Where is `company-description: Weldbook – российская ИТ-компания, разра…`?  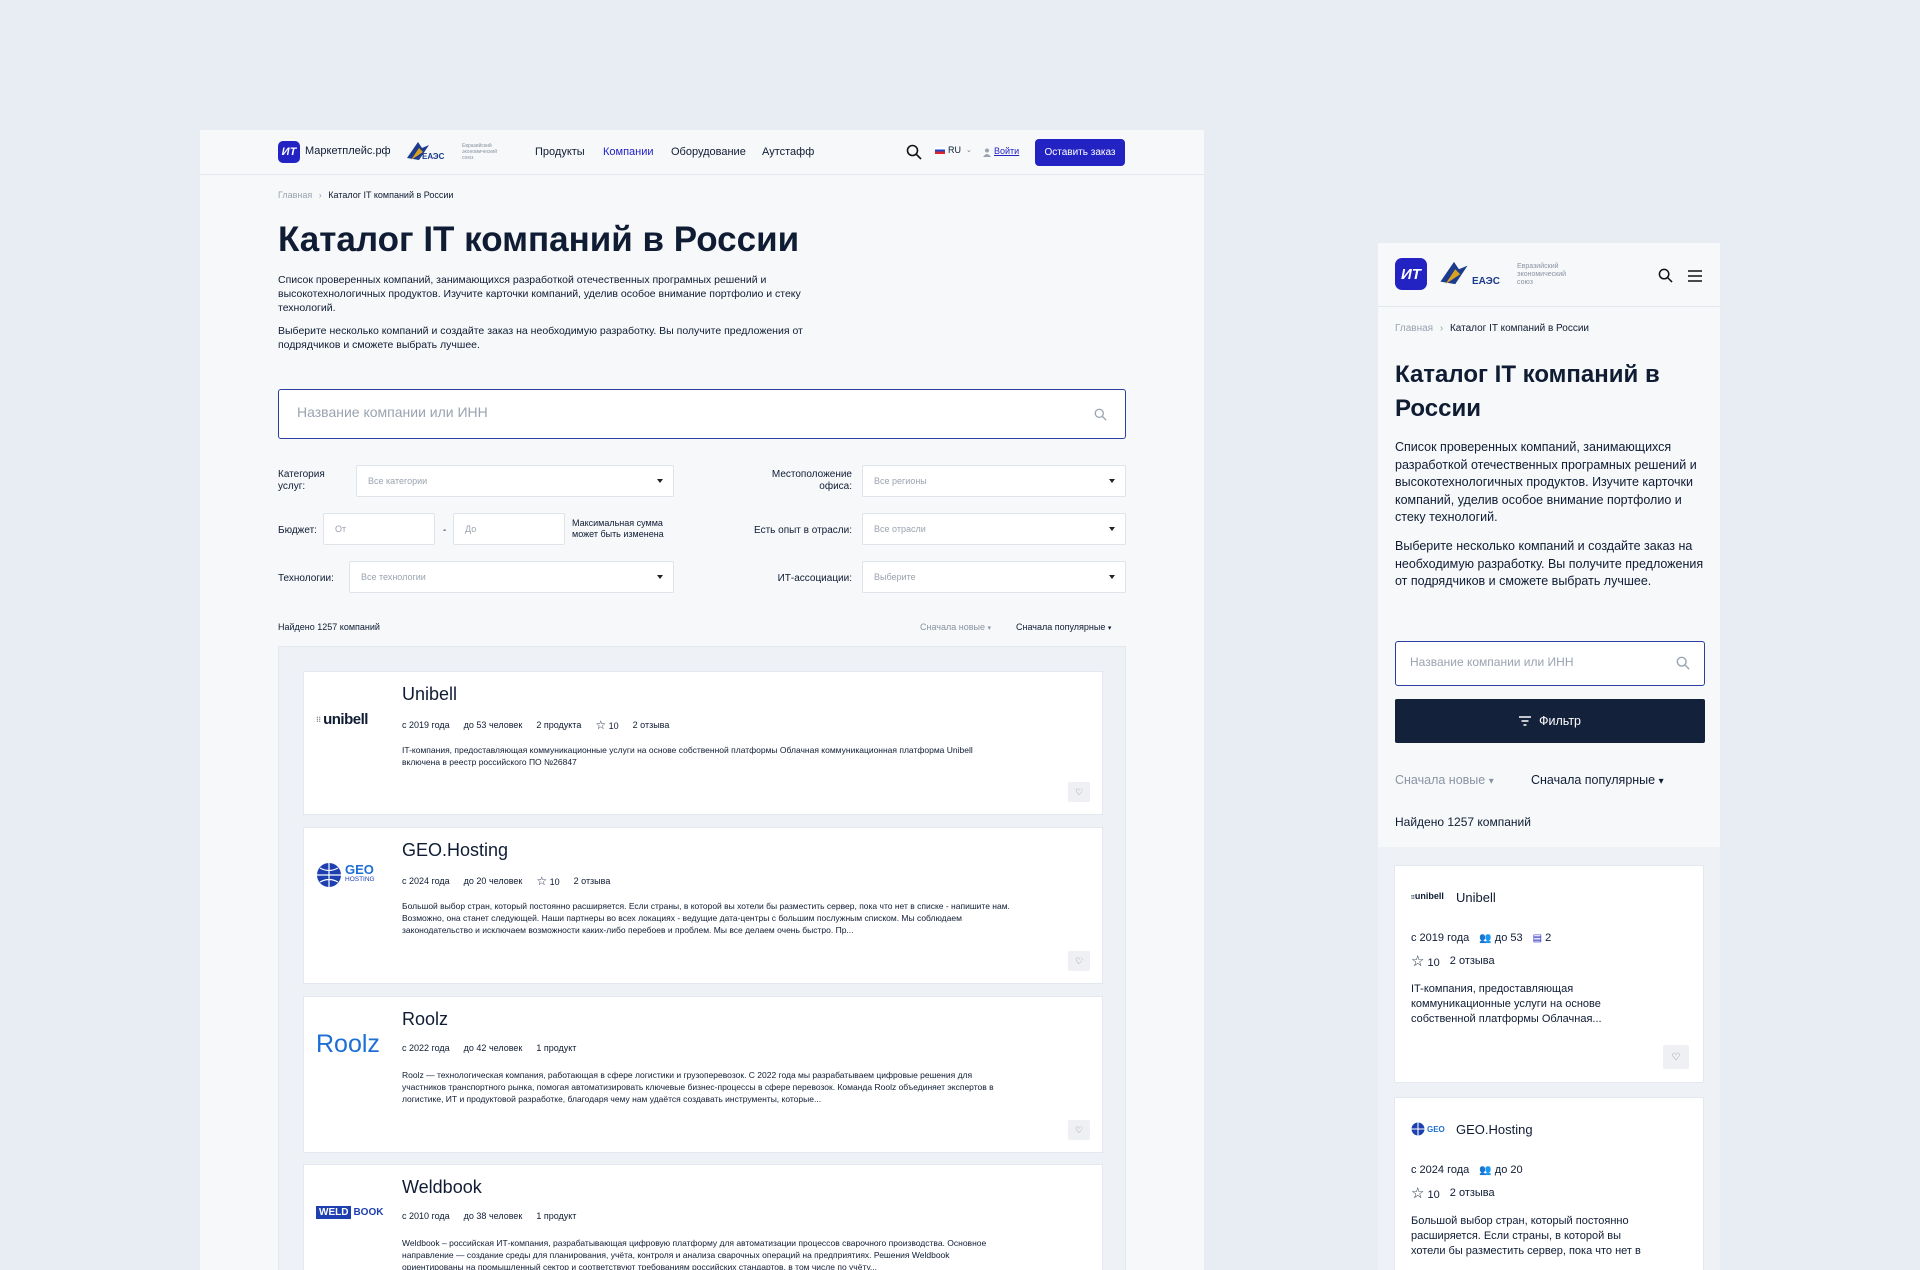
company-description: Weldbook – российская ИТ-компания, разра… is located at coordinates (694, 1254).